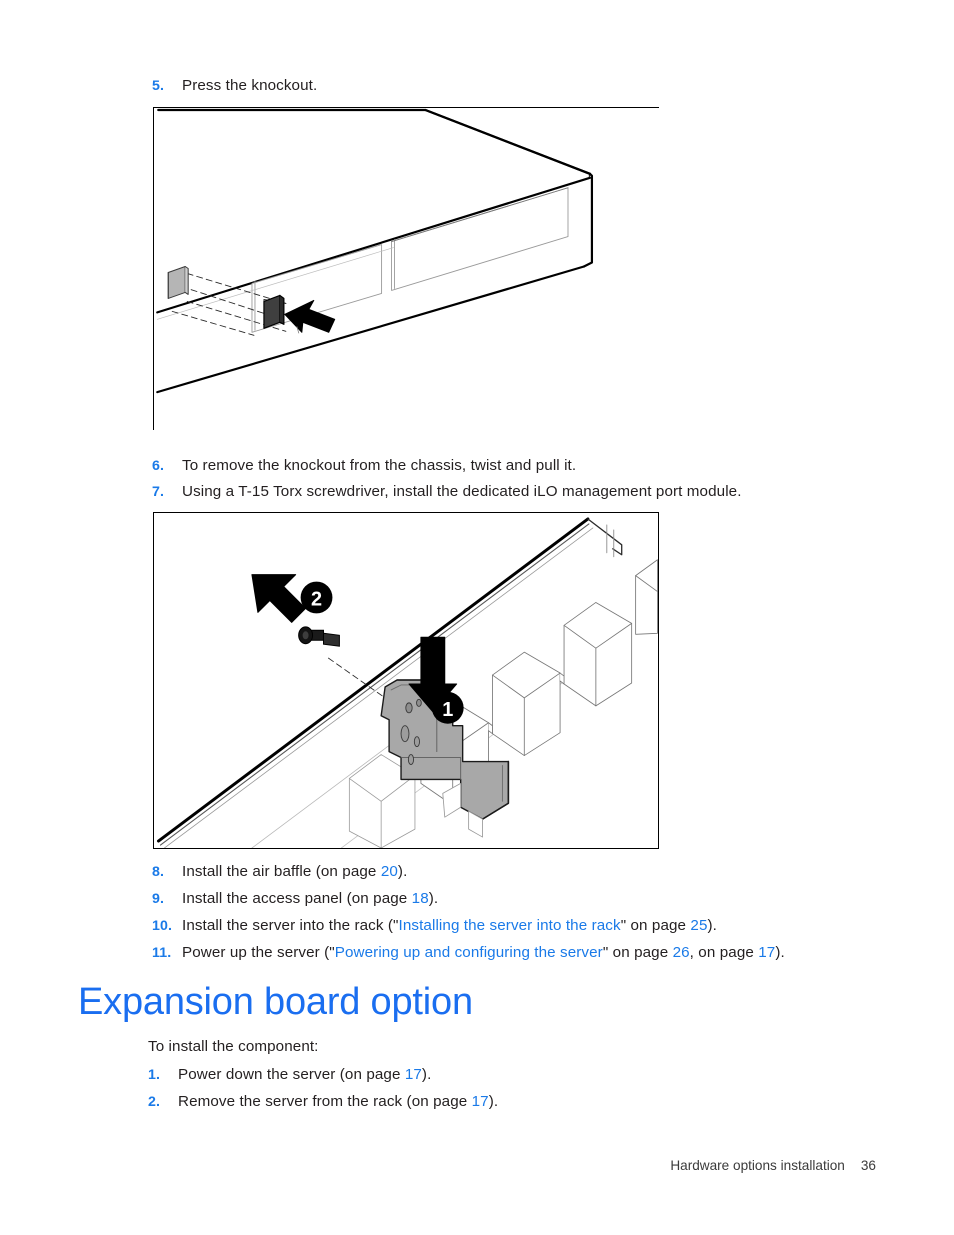 The height and width of the screenshot is (1235, 954). I want to click on step-text-prefix: Install the air baffle (on page, so click(281, 871).